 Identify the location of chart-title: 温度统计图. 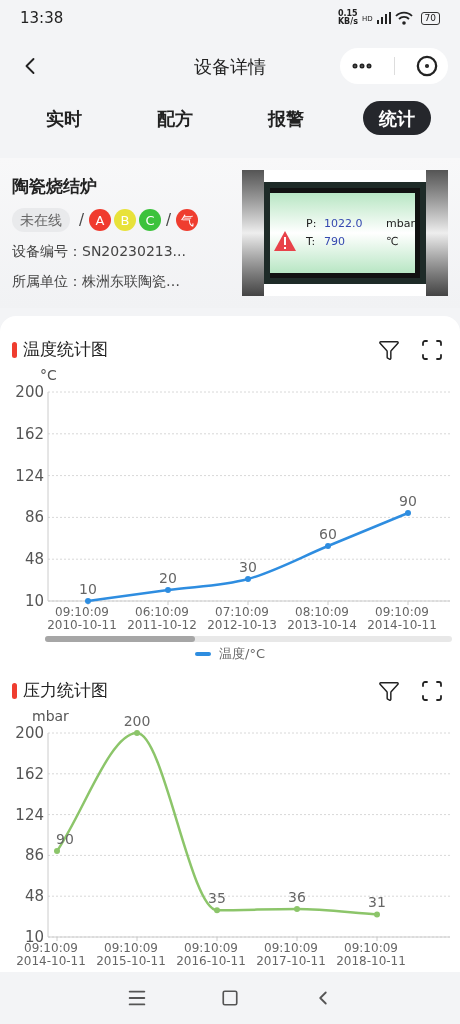
(65, 350).